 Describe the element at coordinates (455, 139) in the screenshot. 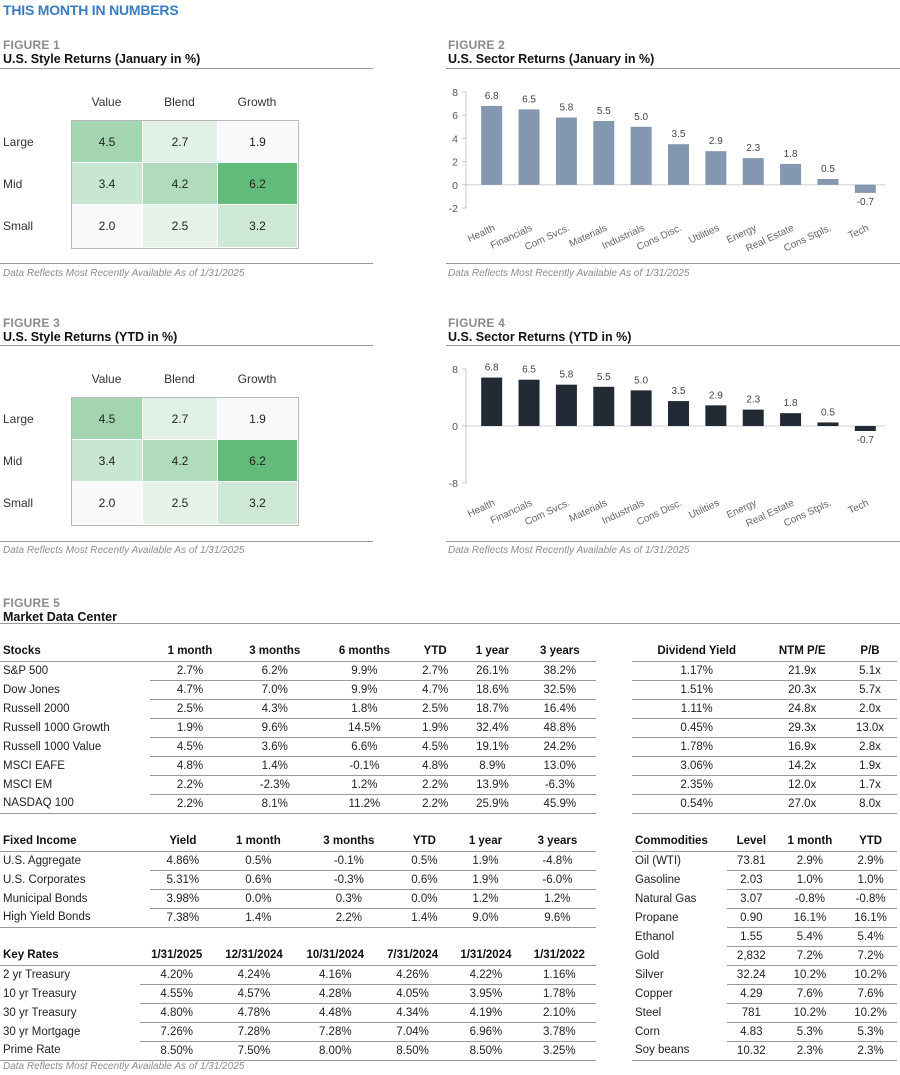

I see `y-tick-label: 4` at that location.